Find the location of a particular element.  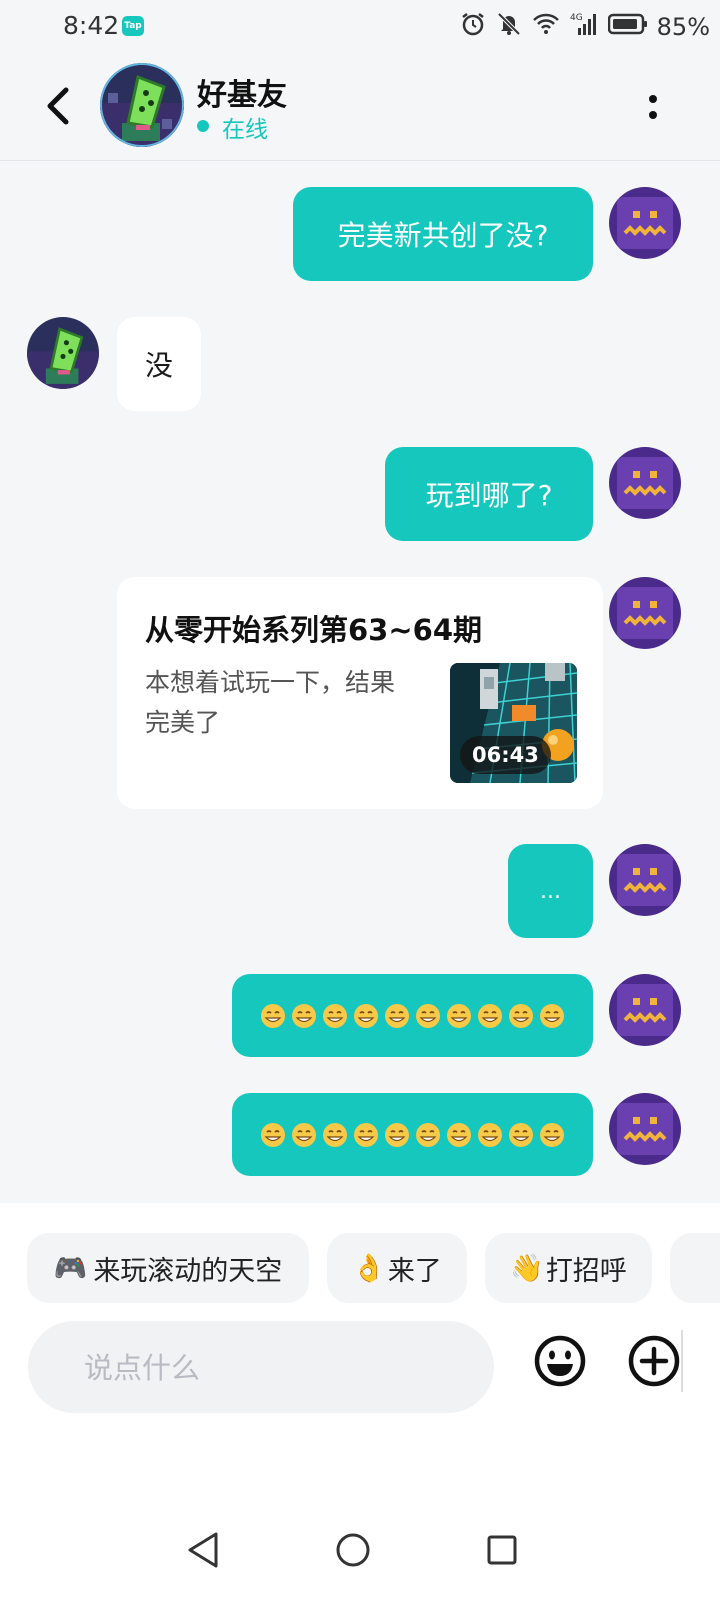

signal-icon: 4G is located at coordinates (583, 24).